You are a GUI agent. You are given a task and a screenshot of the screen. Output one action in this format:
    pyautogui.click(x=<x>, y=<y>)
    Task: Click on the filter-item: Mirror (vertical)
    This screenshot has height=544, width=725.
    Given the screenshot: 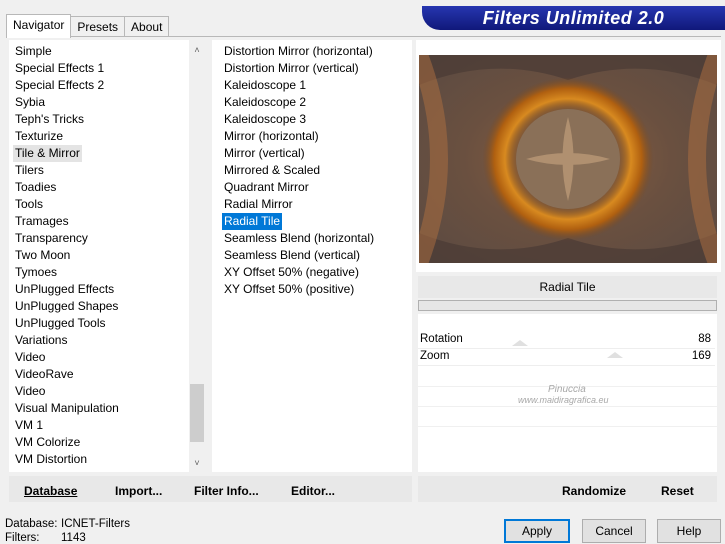 What is the action you would take?
    pyautogui.click(x=264, y=153)
    